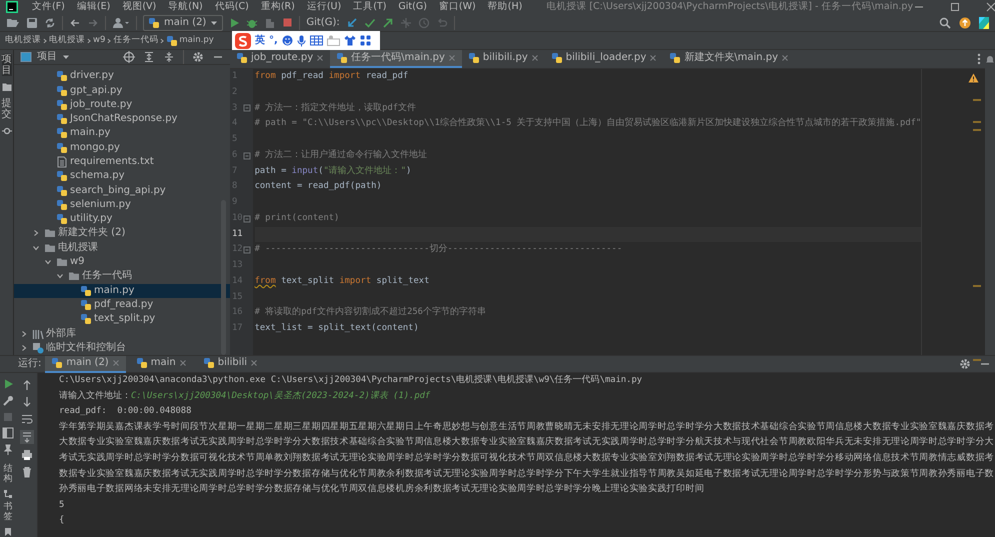  What do you see at coordinates (301, 40) in the screenshot?
I see `microphone-icon` at bounding box center [301, 40].